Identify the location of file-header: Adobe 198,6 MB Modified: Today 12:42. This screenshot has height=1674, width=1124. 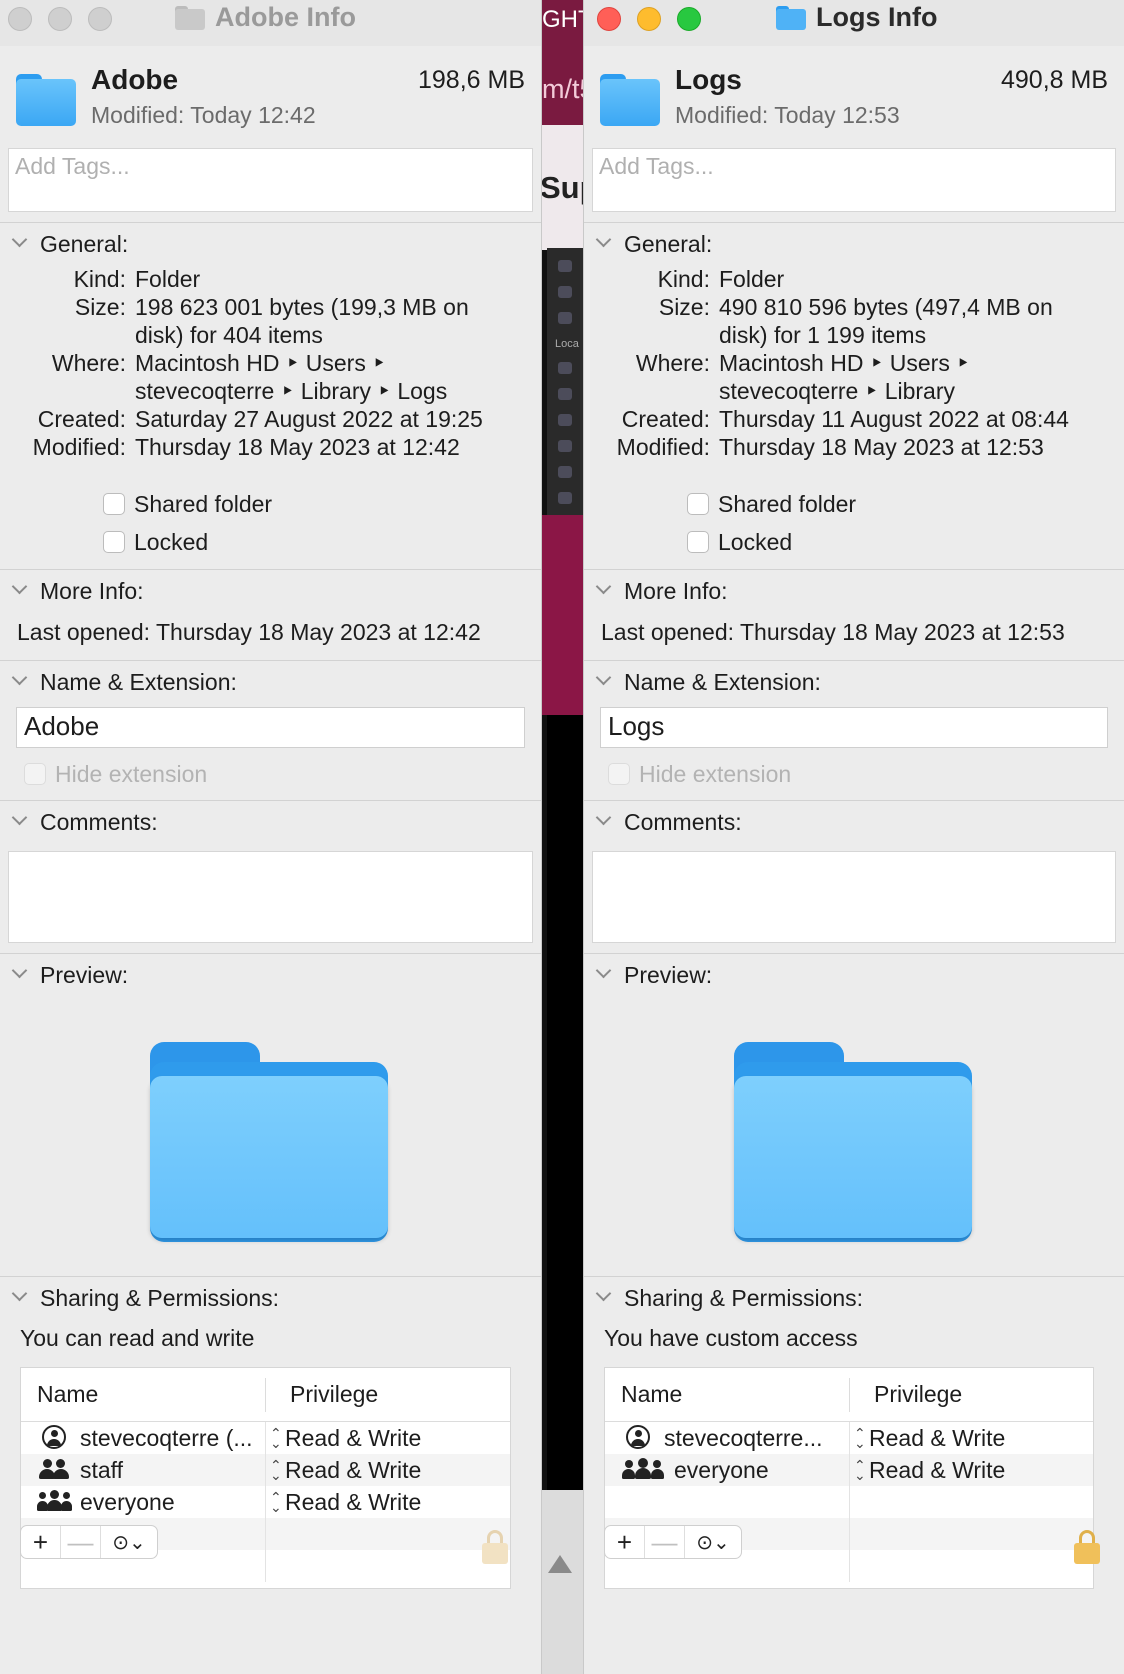
(270, 97).